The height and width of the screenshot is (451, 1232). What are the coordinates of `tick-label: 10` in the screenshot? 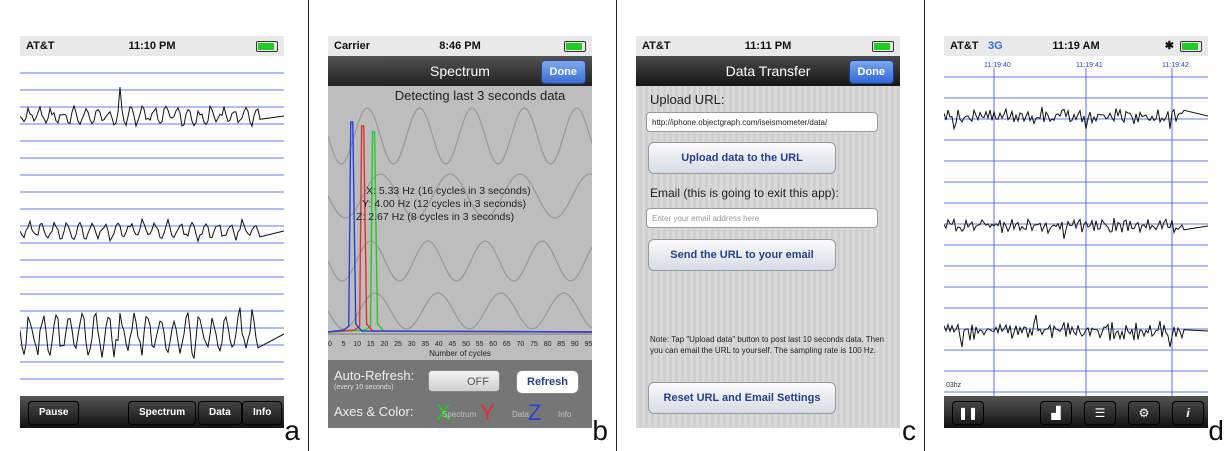 It's located at (357, 344).